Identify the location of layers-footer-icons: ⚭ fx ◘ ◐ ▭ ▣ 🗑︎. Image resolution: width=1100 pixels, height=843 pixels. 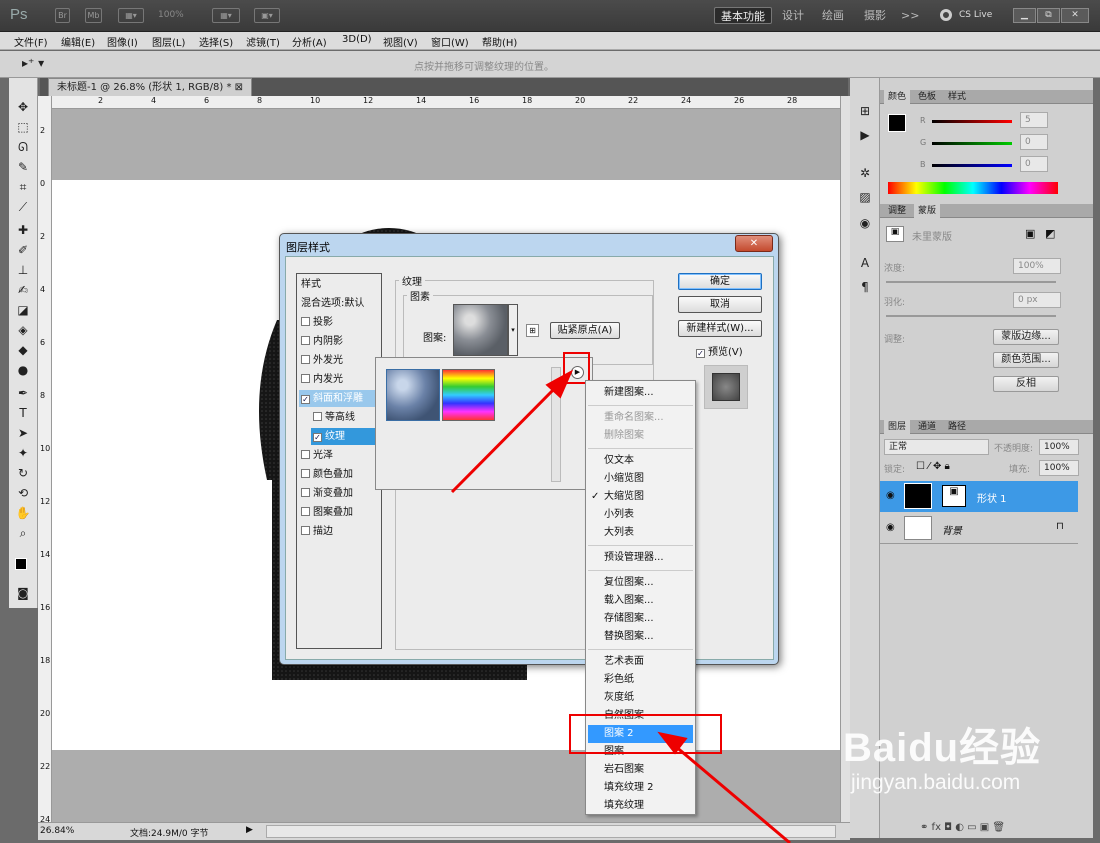
(962, 827).